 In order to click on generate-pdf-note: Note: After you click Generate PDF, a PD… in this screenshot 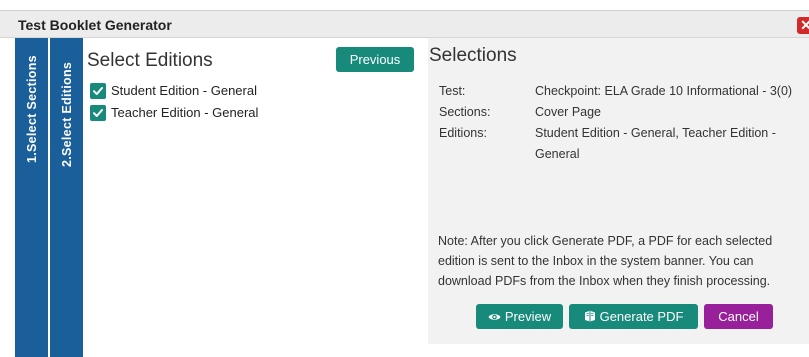, I will do `click(605, 261)`.